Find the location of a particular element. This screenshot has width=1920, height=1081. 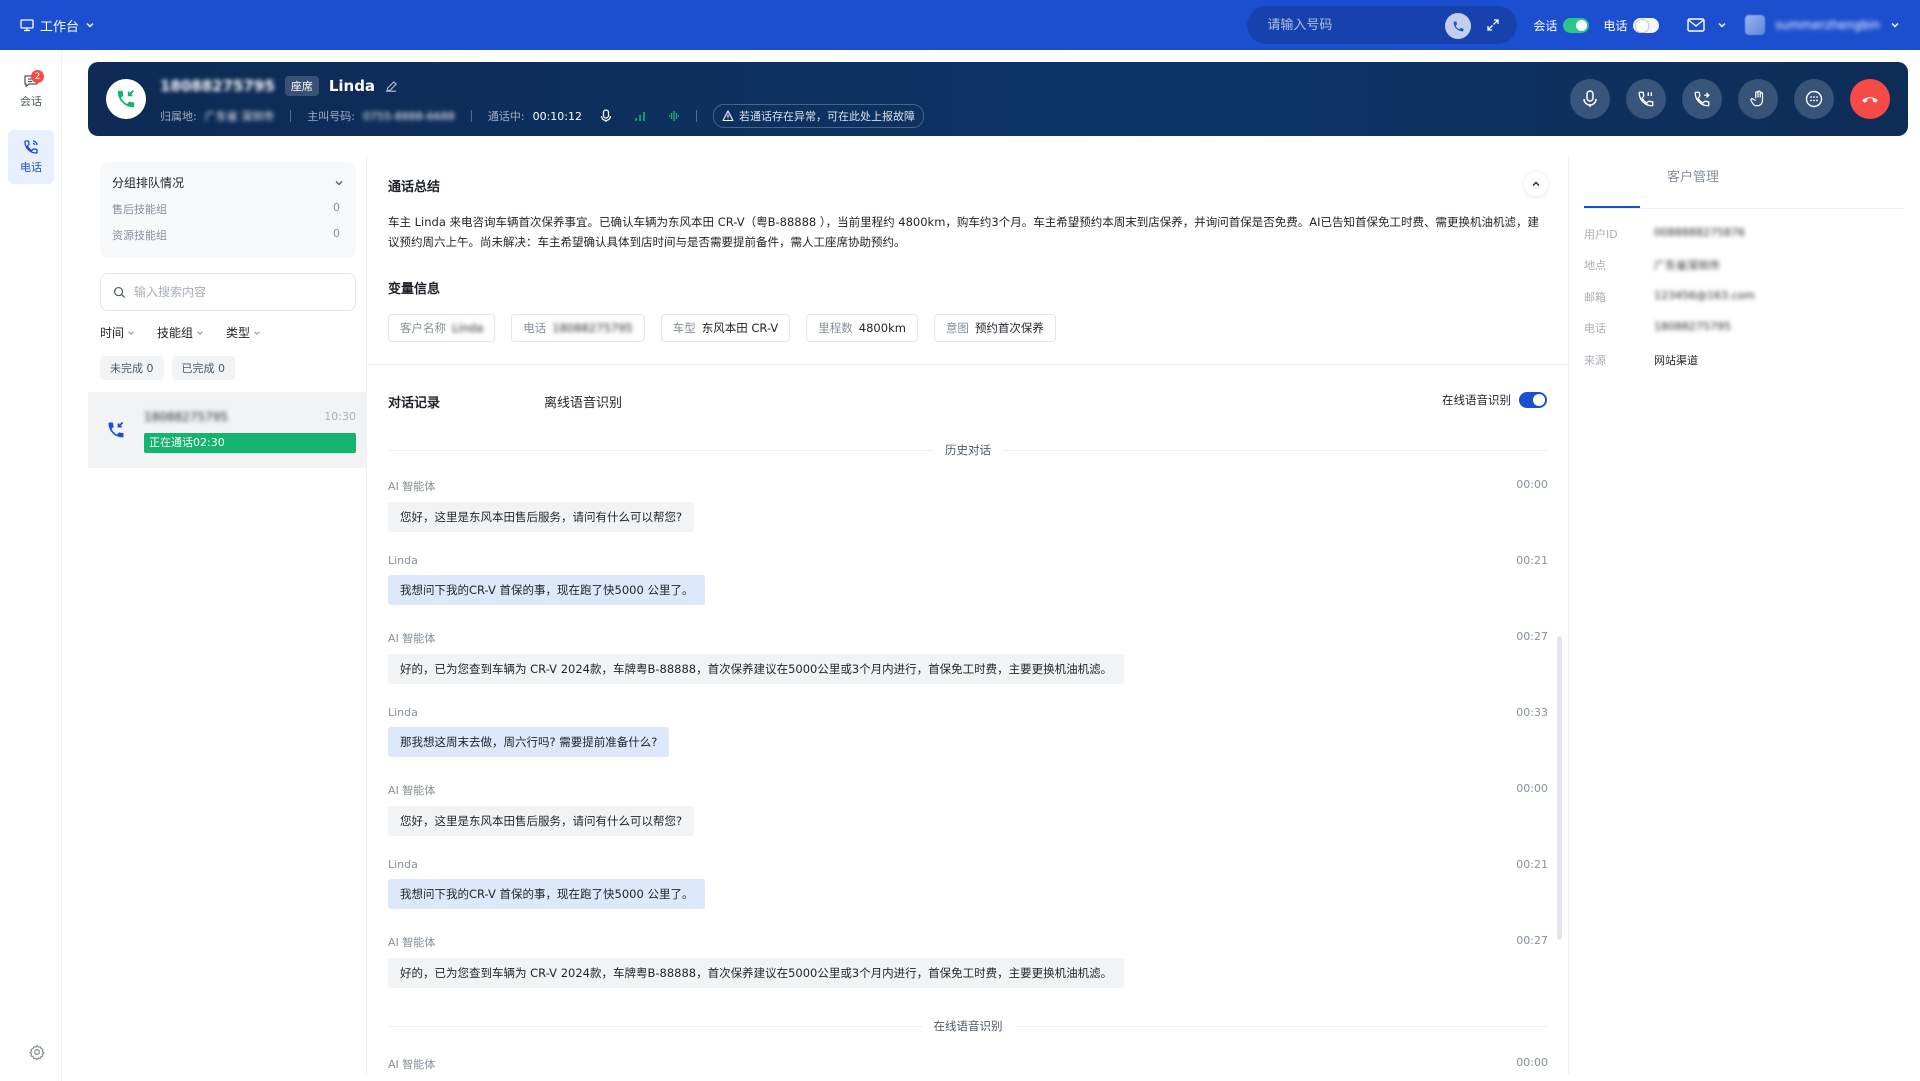

variable-chip: 客户名称 Linda is located at coordinates (442, 328).